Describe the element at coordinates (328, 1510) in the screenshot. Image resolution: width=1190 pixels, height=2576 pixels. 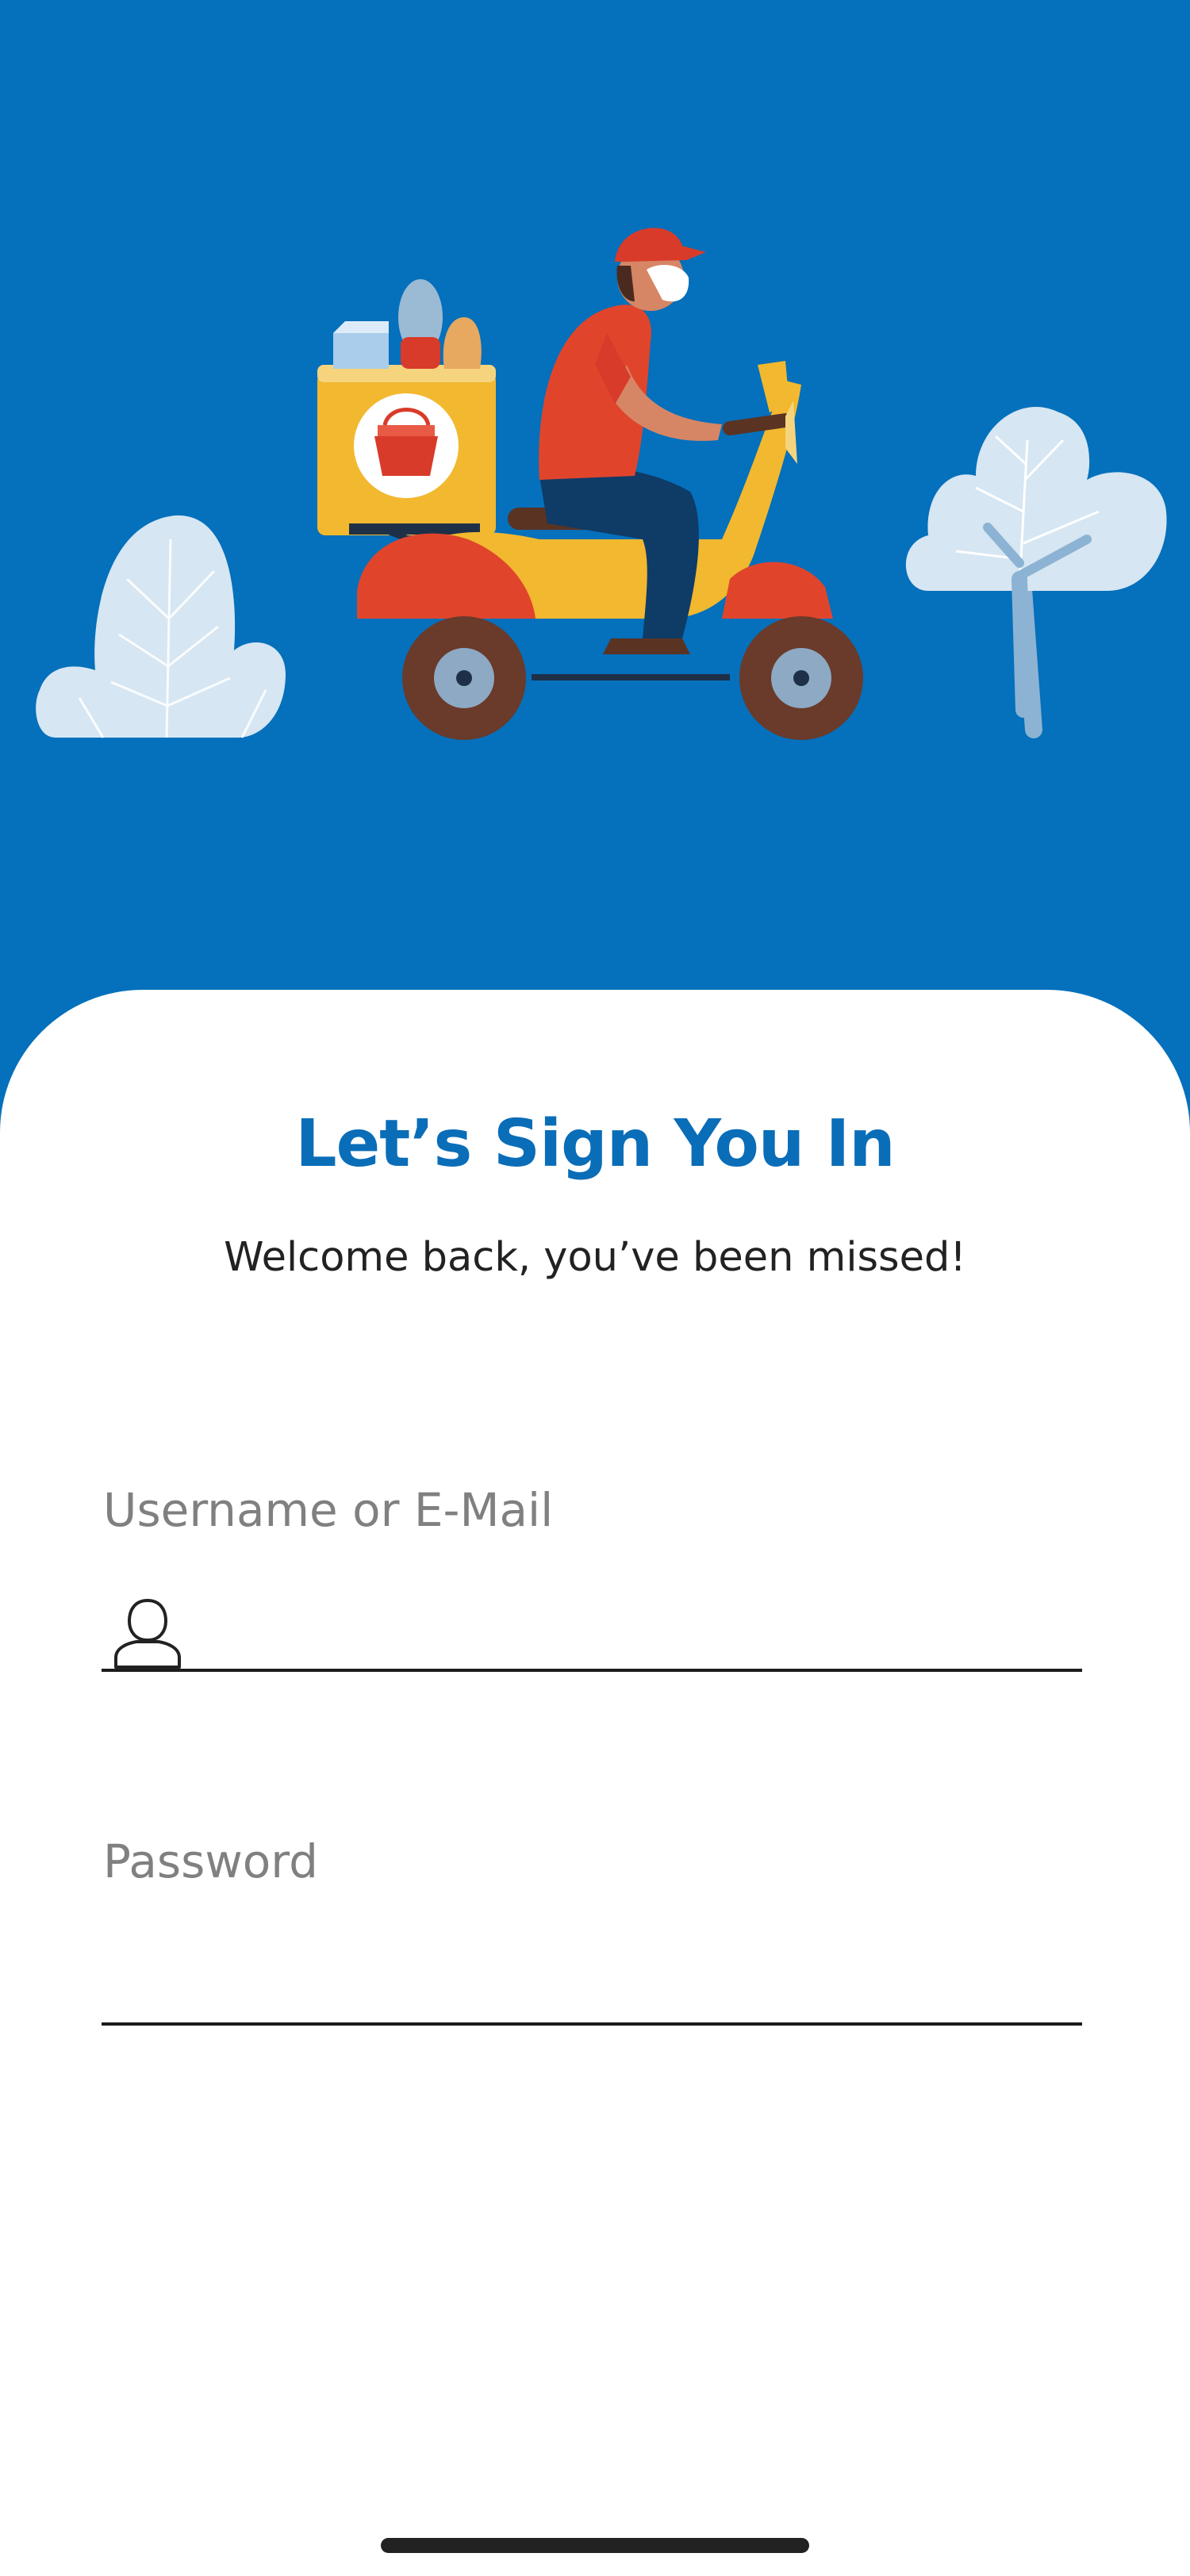
I see `username-label: Username or E-Mail` at that location.